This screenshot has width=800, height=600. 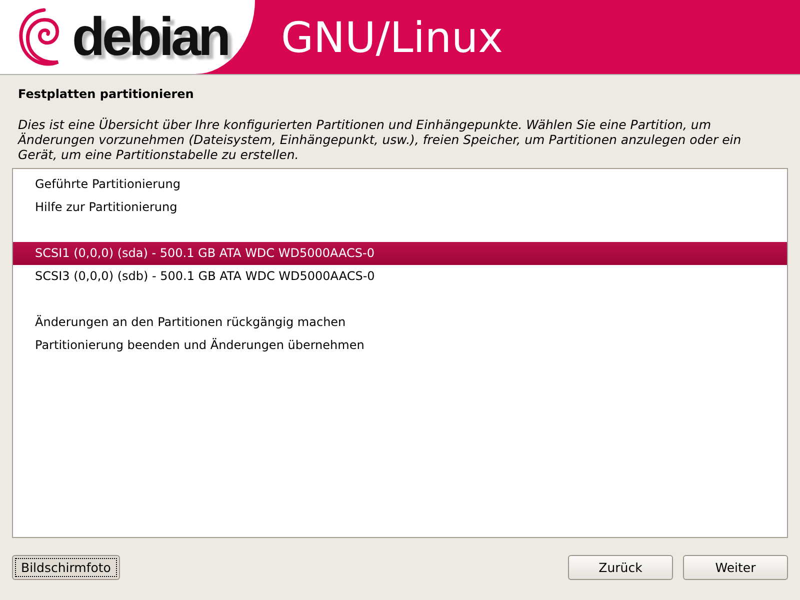 What do you see at coordinates (400, 253) in the screenshot?
I see `list-item: SCSI1 (0,0,0) (sda) - 500.1 GB ATA WDC WD5000AACS-0` at bounding box center [400, 253].